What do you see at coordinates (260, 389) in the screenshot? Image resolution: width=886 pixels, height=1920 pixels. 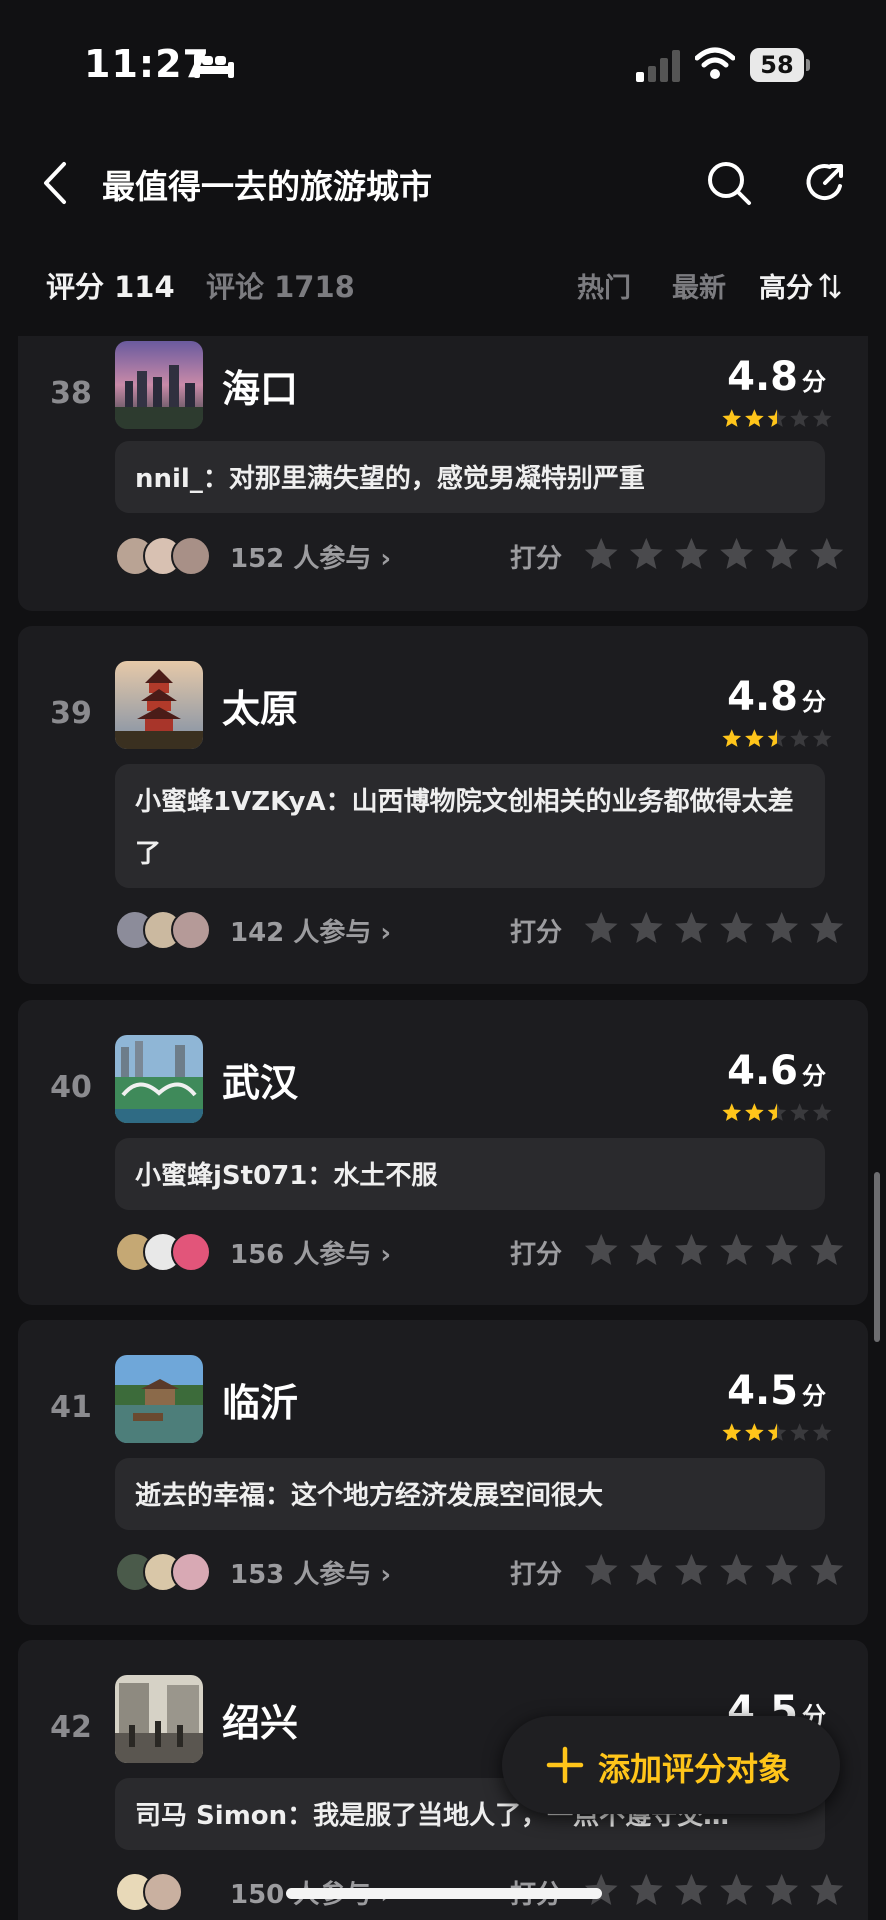 I see `city-name: 海口` at bounding box center [260, 389].